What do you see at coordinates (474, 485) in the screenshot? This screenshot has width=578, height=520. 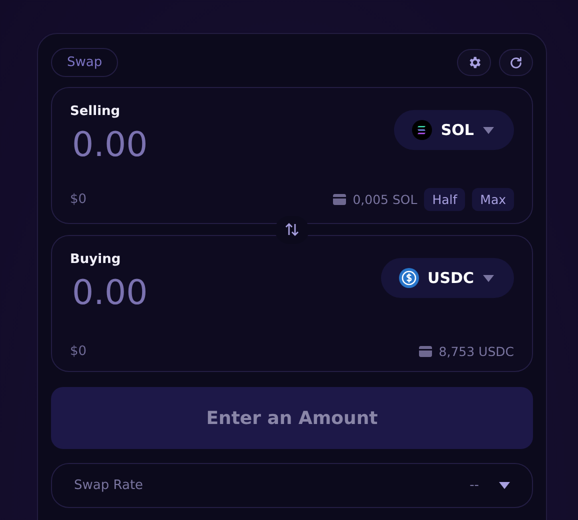 I see `swap-rate-value: --` at bounding box center [474, 485].